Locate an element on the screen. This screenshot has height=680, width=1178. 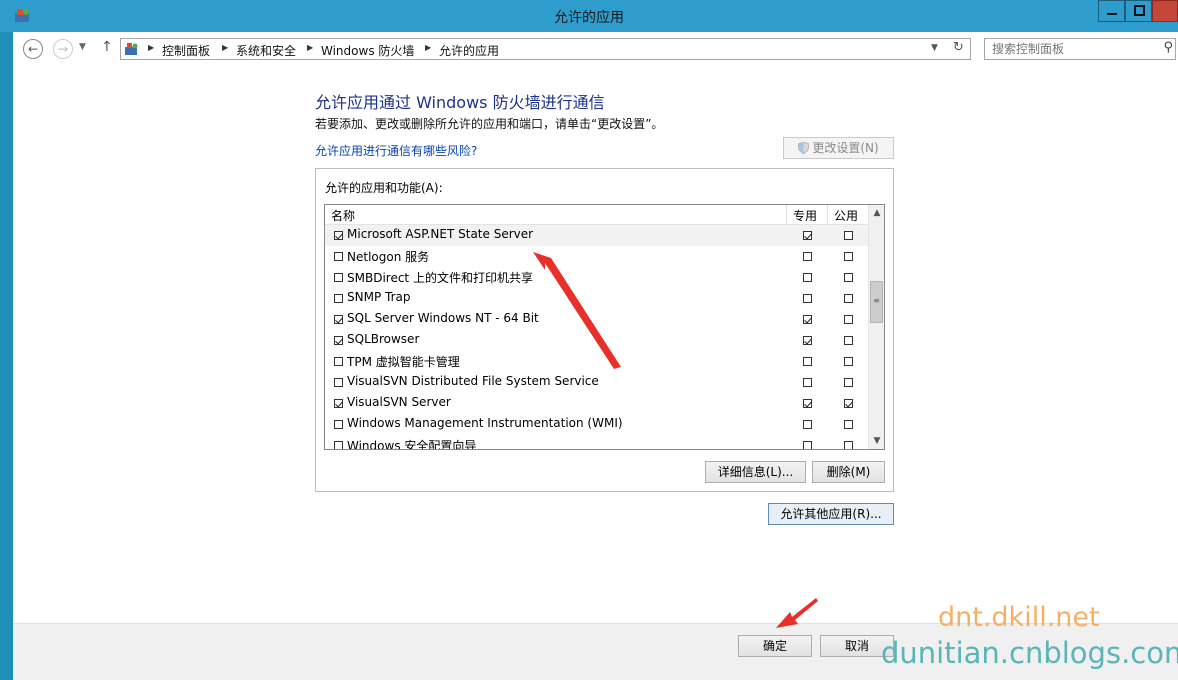
app-name: VisualSVN Server is located at coordinates (399, 402).